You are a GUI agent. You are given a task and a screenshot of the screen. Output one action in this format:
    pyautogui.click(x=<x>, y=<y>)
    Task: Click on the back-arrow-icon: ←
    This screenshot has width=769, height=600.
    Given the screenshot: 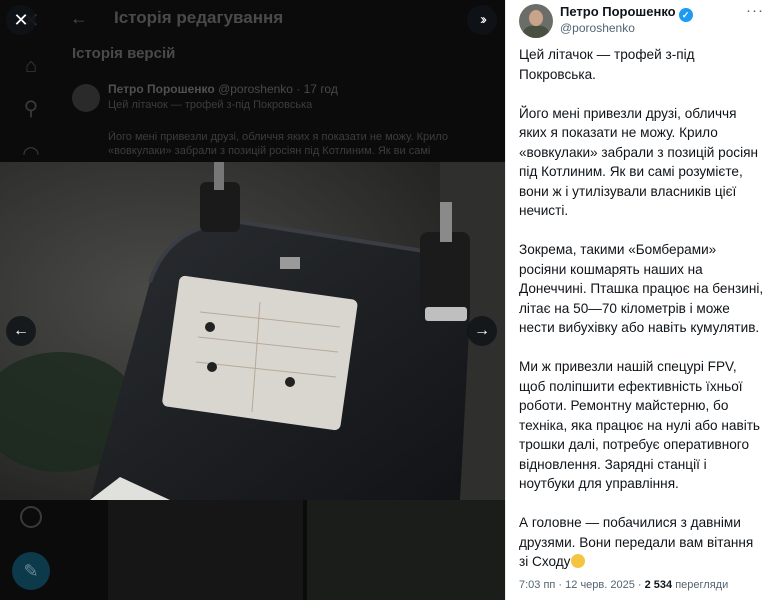 What is the action you would take?
    pyautogui.click(x=79, y=18)
    